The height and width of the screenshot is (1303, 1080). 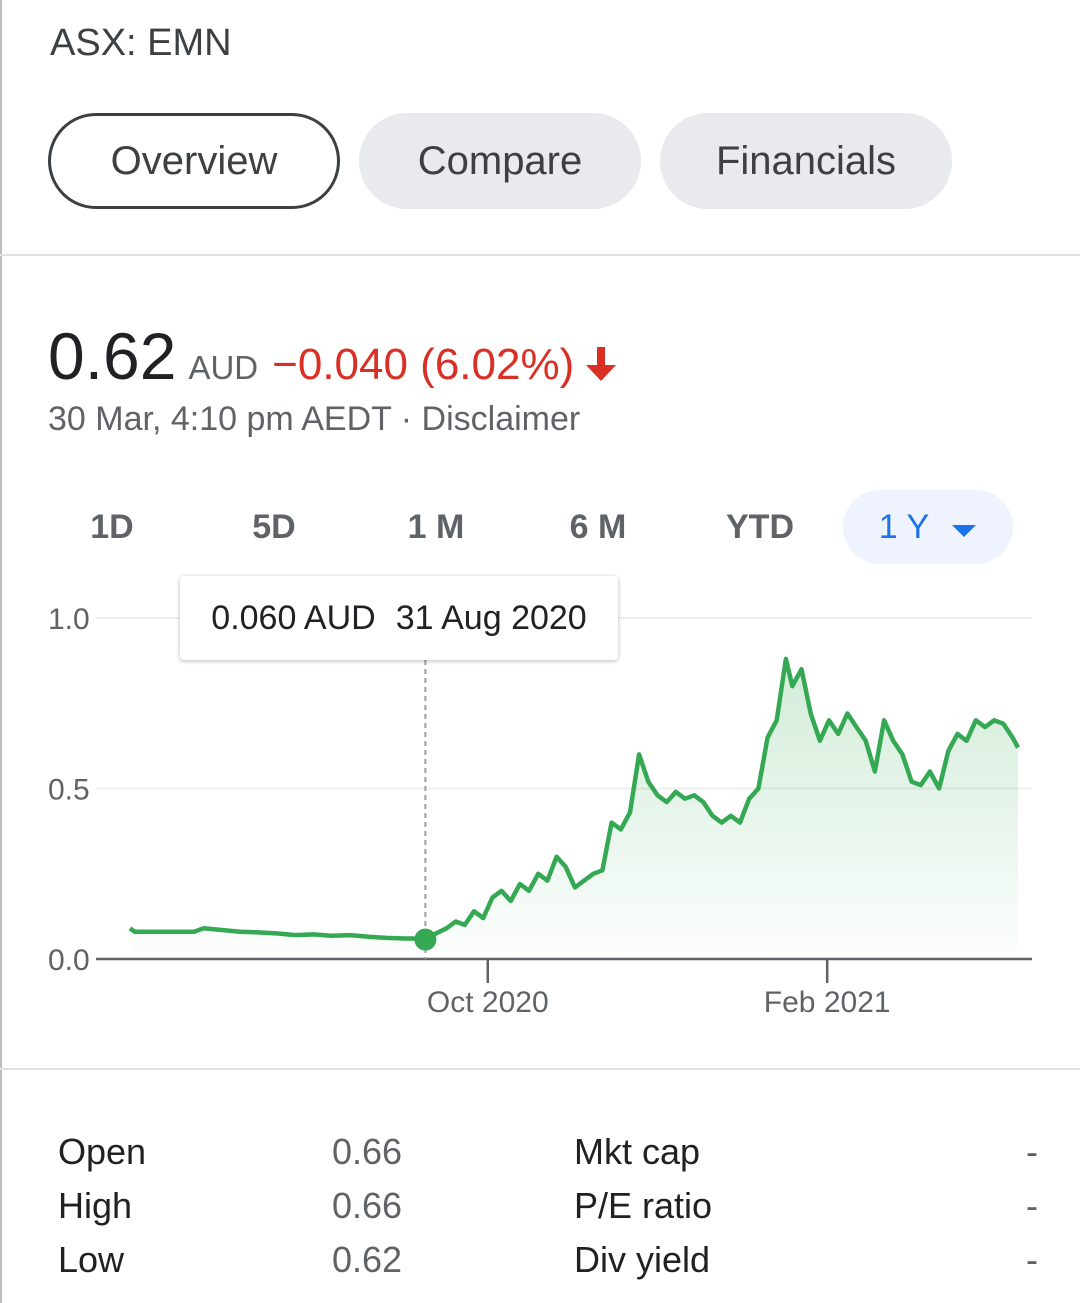 What do you see at coordinates (1032, 1259) in the screenshot?
I see `stat-divyield-value: -` at bounding box center [1032, 1259].